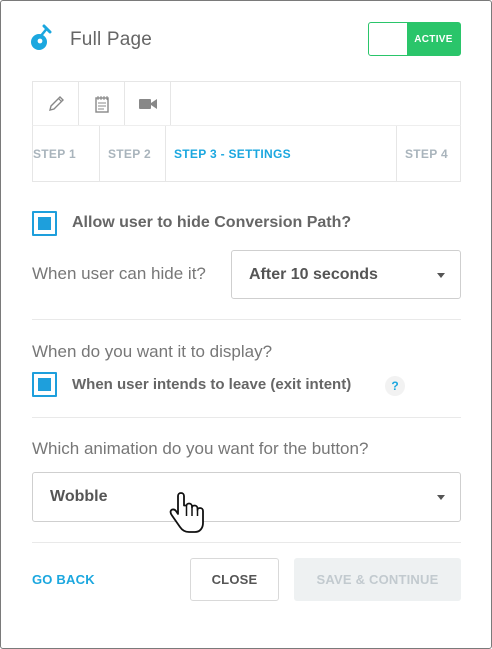 Image resolution: width=492 pixels, height=649 pixels. I want to click on hide-when-value: After 10 seconds, so click(313, 274).